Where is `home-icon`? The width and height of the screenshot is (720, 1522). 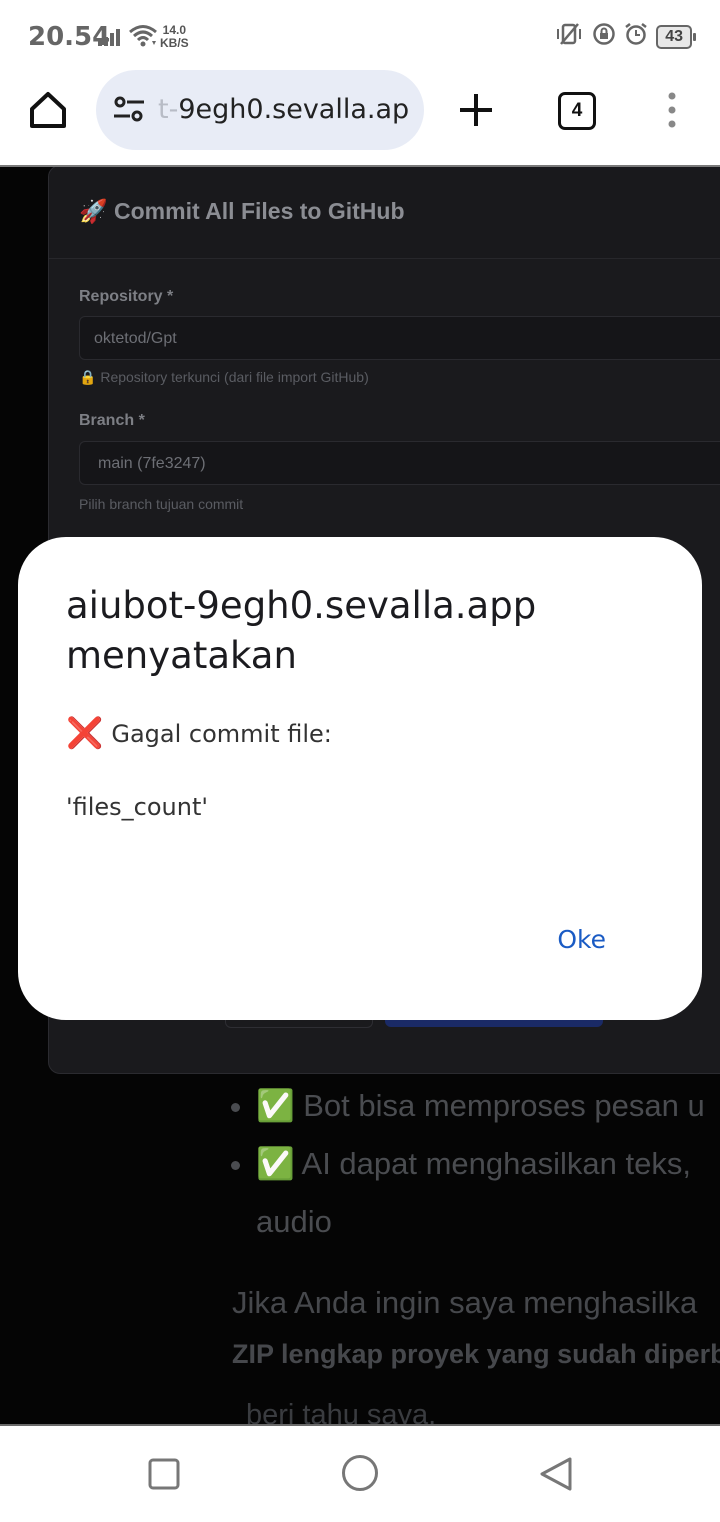 home-icon is located at coordinates (48, 112).